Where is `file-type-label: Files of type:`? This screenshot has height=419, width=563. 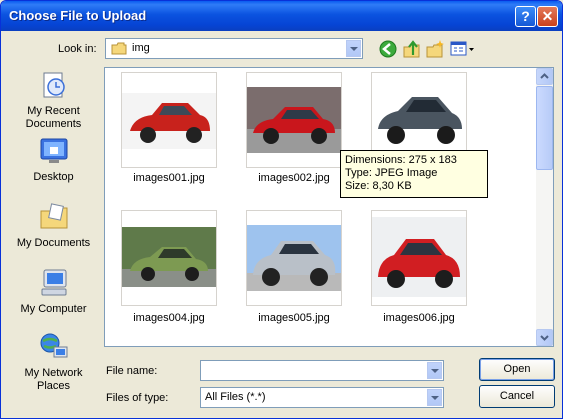 file-type-label: Files of type: is located at coordinates (137, 398).